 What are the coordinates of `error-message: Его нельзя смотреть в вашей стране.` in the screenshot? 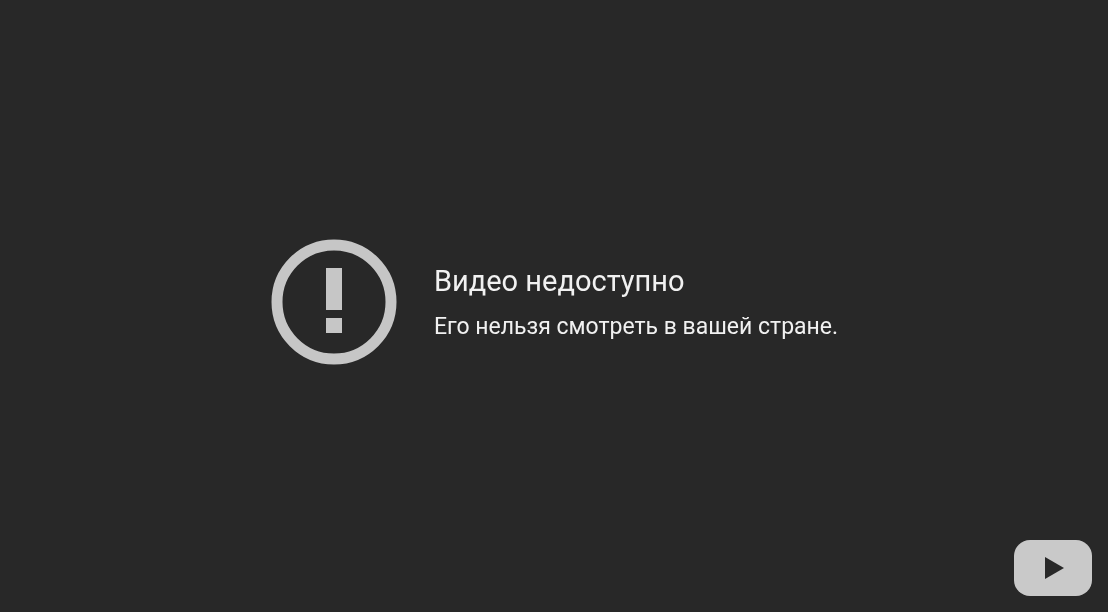 It's located at (636, 327).